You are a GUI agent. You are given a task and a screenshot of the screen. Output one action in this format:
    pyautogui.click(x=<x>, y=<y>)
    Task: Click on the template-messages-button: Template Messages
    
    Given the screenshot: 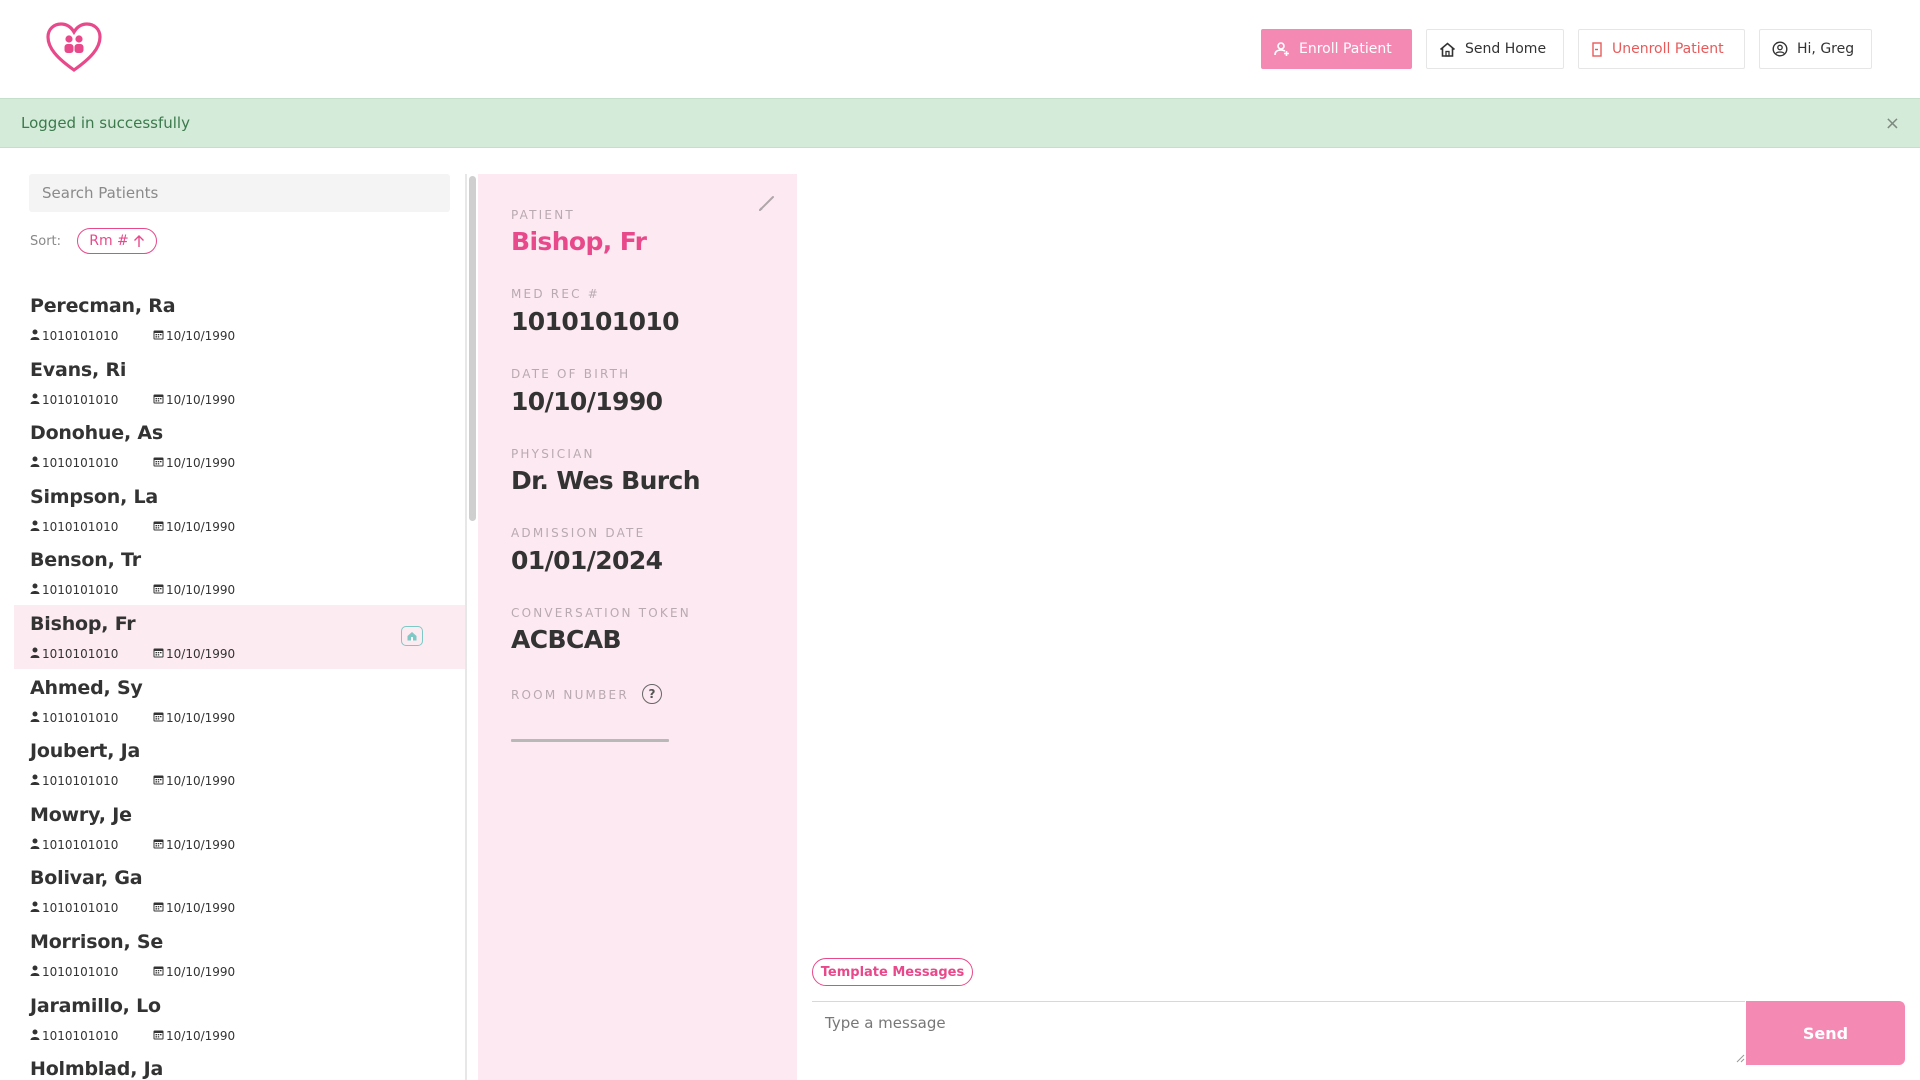 What is the action you would take?
    pyautogui.click(x=892, y=972)
    